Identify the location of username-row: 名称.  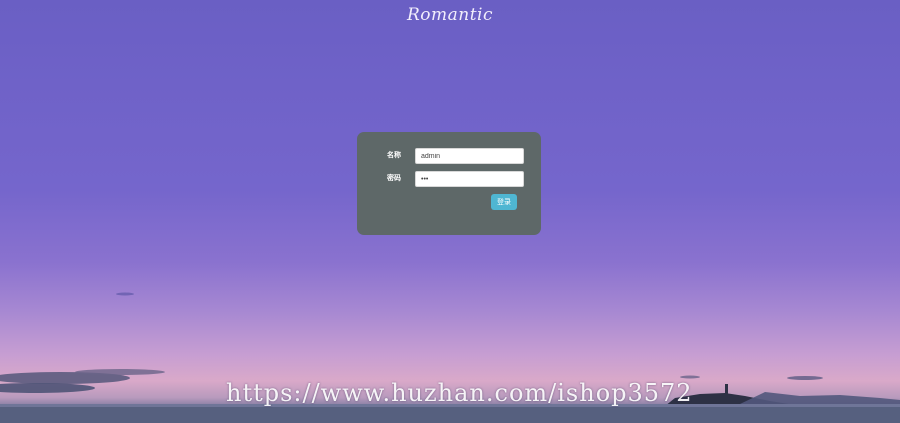
(449, 156).